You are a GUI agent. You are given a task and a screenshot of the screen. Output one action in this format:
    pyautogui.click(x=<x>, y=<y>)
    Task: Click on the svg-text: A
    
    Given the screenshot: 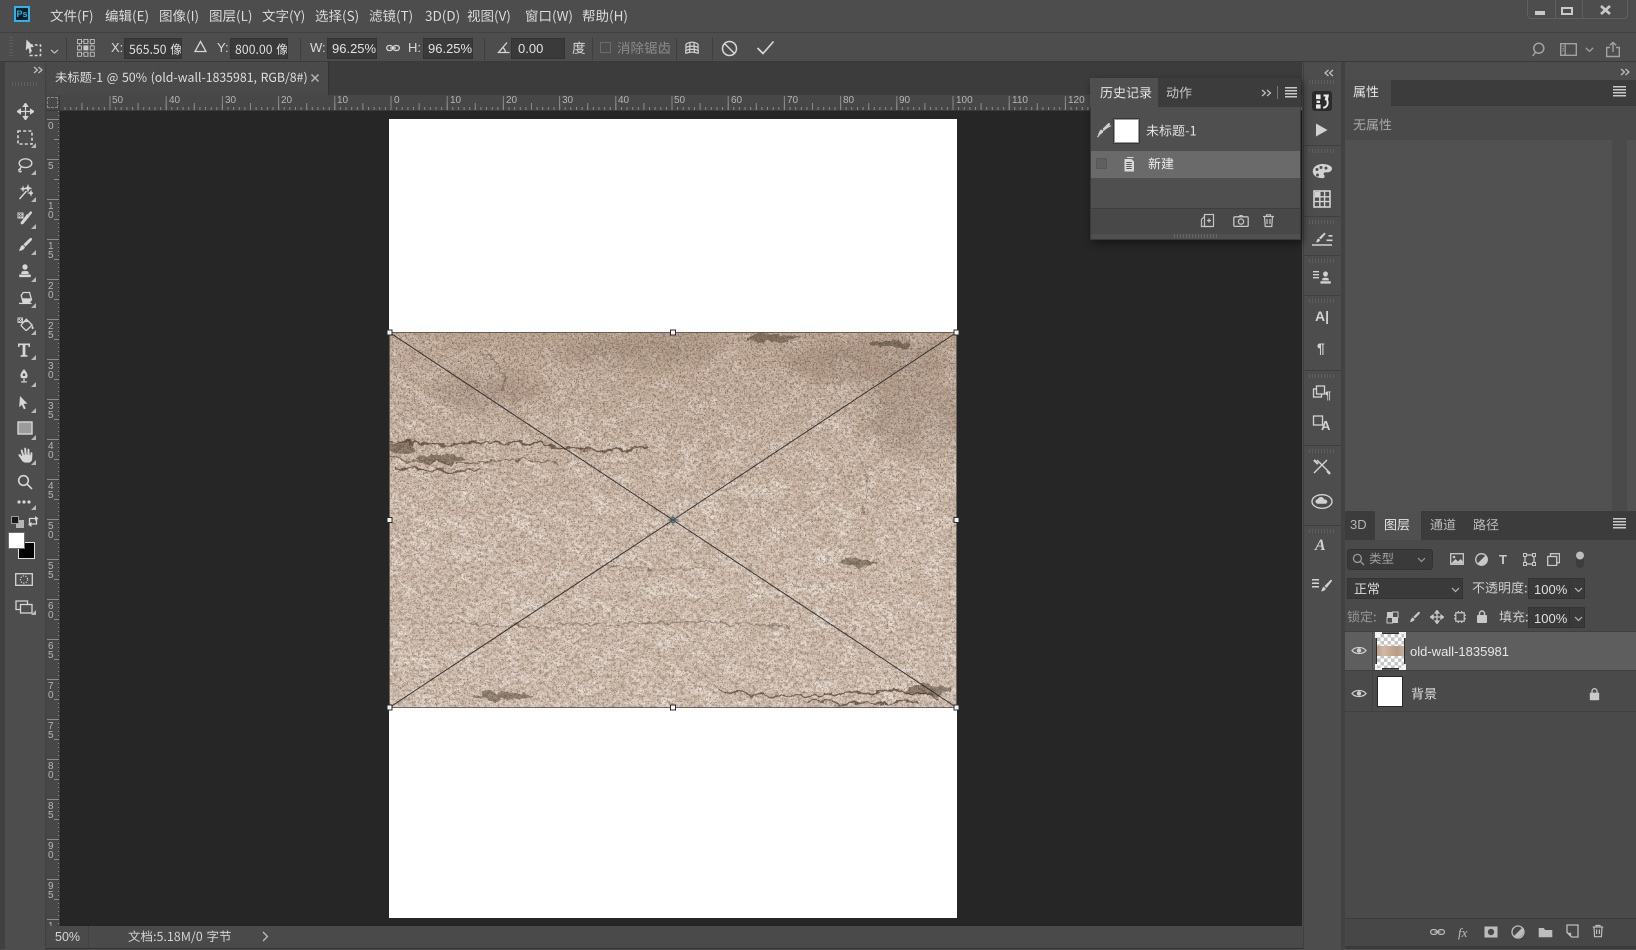 What is the action you would take?
    pyautogui.click(x=1326, y=424)
    